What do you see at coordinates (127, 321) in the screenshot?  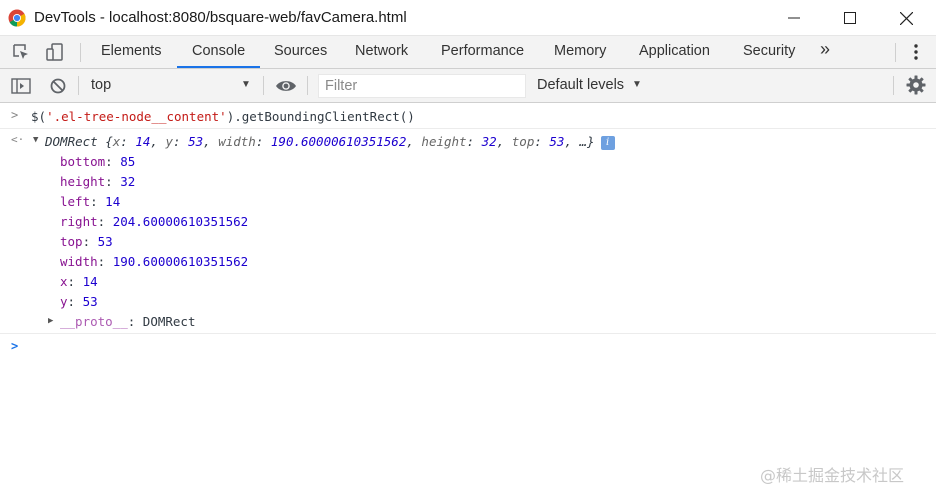 I see `proto-row: __proto__: DOMRect` at bounding box center [127, 321].